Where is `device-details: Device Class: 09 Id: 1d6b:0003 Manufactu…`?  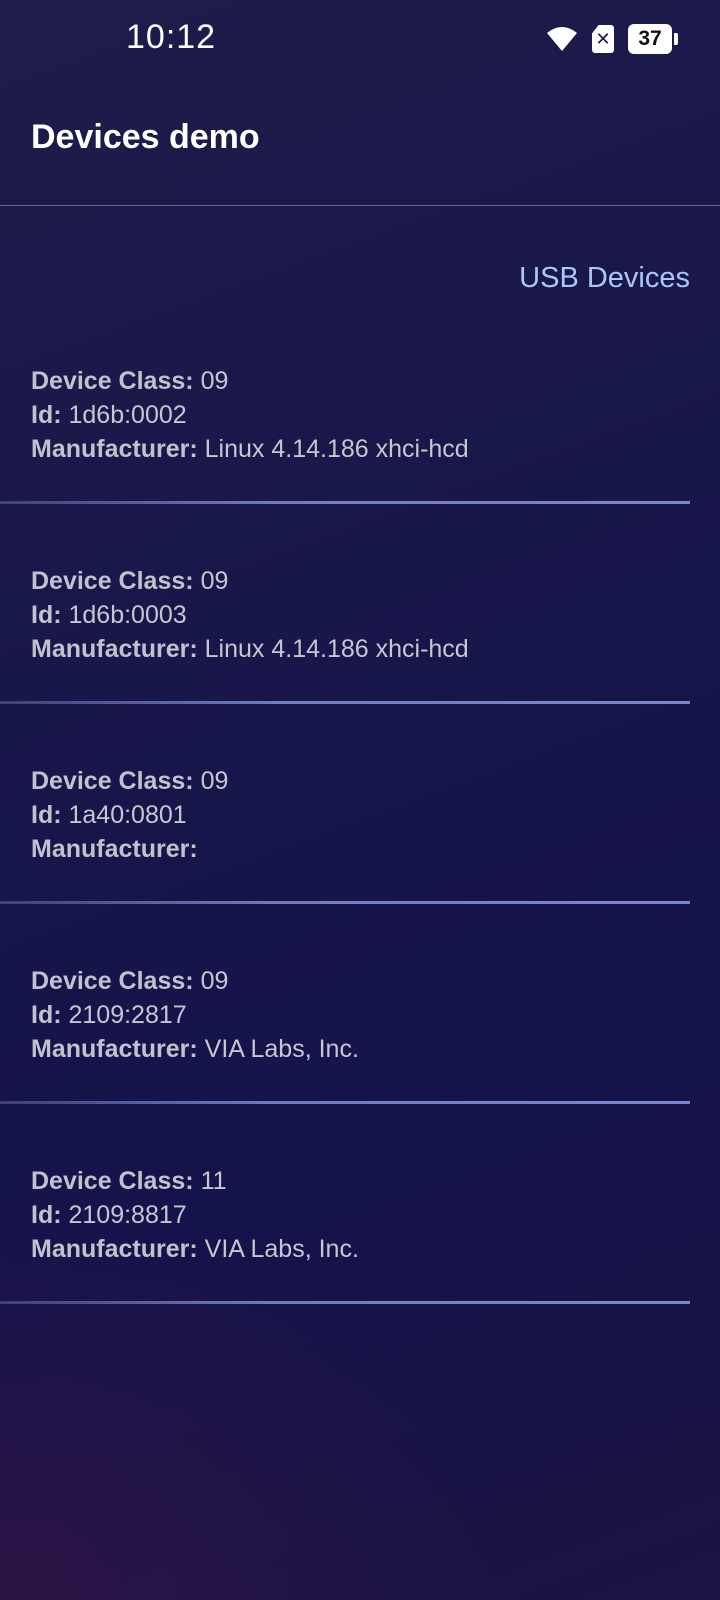 device-details: Device Class: 09 Id: 1d6b:0003 Manufactu… is located at coordinates (250, 615).